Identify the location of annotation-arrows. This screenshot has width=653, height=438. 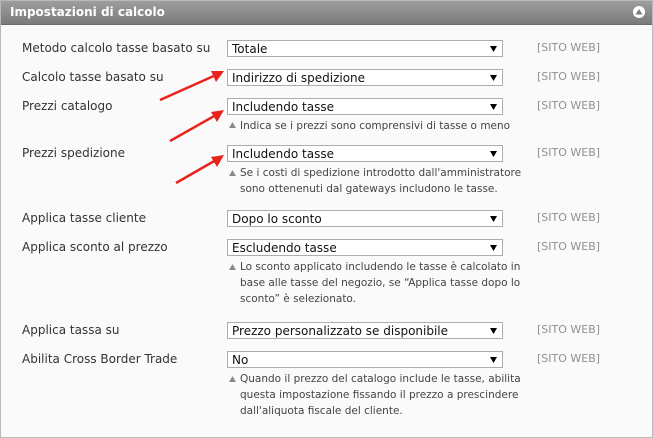
(191, 128).